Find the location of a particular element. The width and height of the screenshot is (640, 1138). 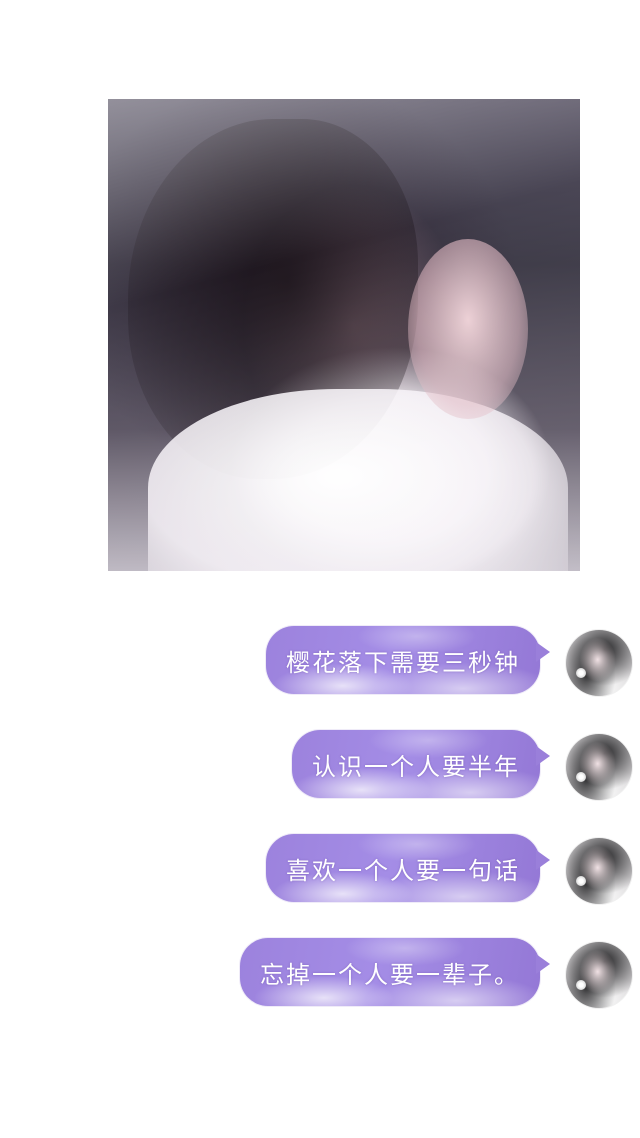

message-row: 樱花落下需要三秒钟 is located at coordinates (320, 662).